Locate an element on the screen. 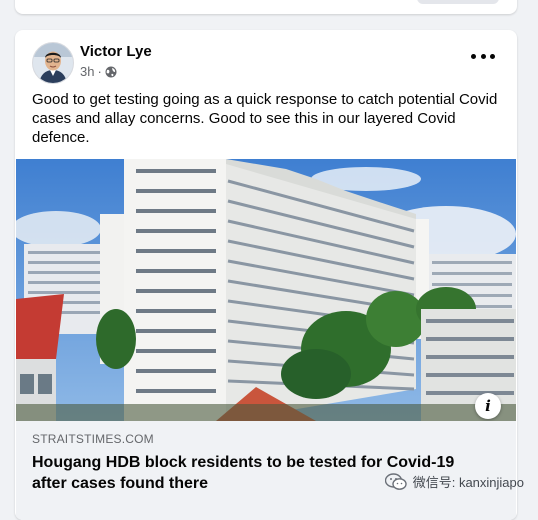 This screenshot has height=520, width=538. avatar is located at coordinates (53, 63).